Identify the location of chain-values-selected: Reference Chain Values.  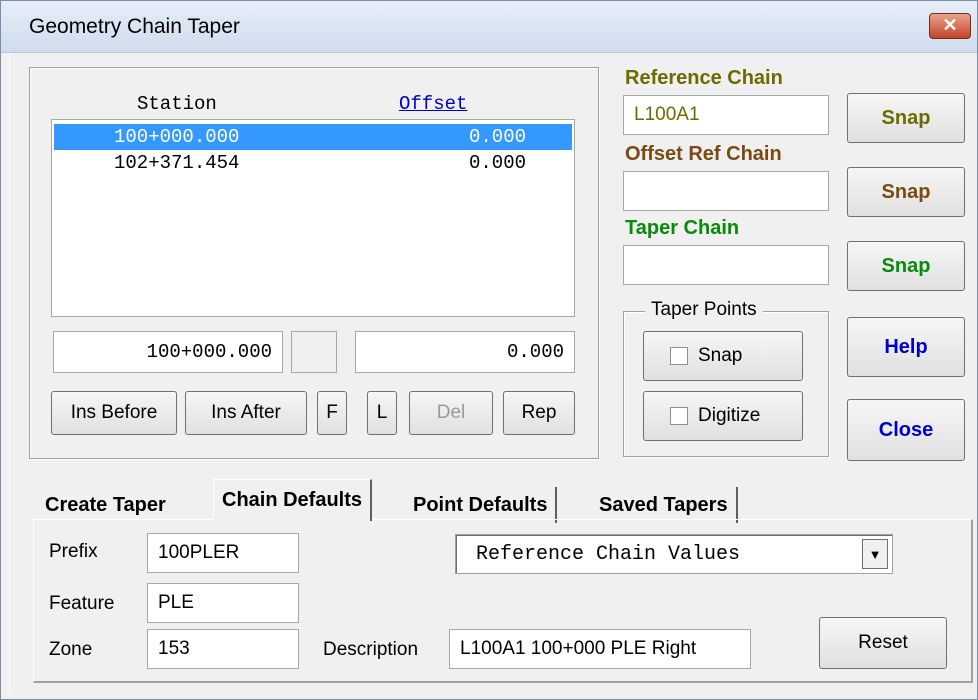
(608, 554).